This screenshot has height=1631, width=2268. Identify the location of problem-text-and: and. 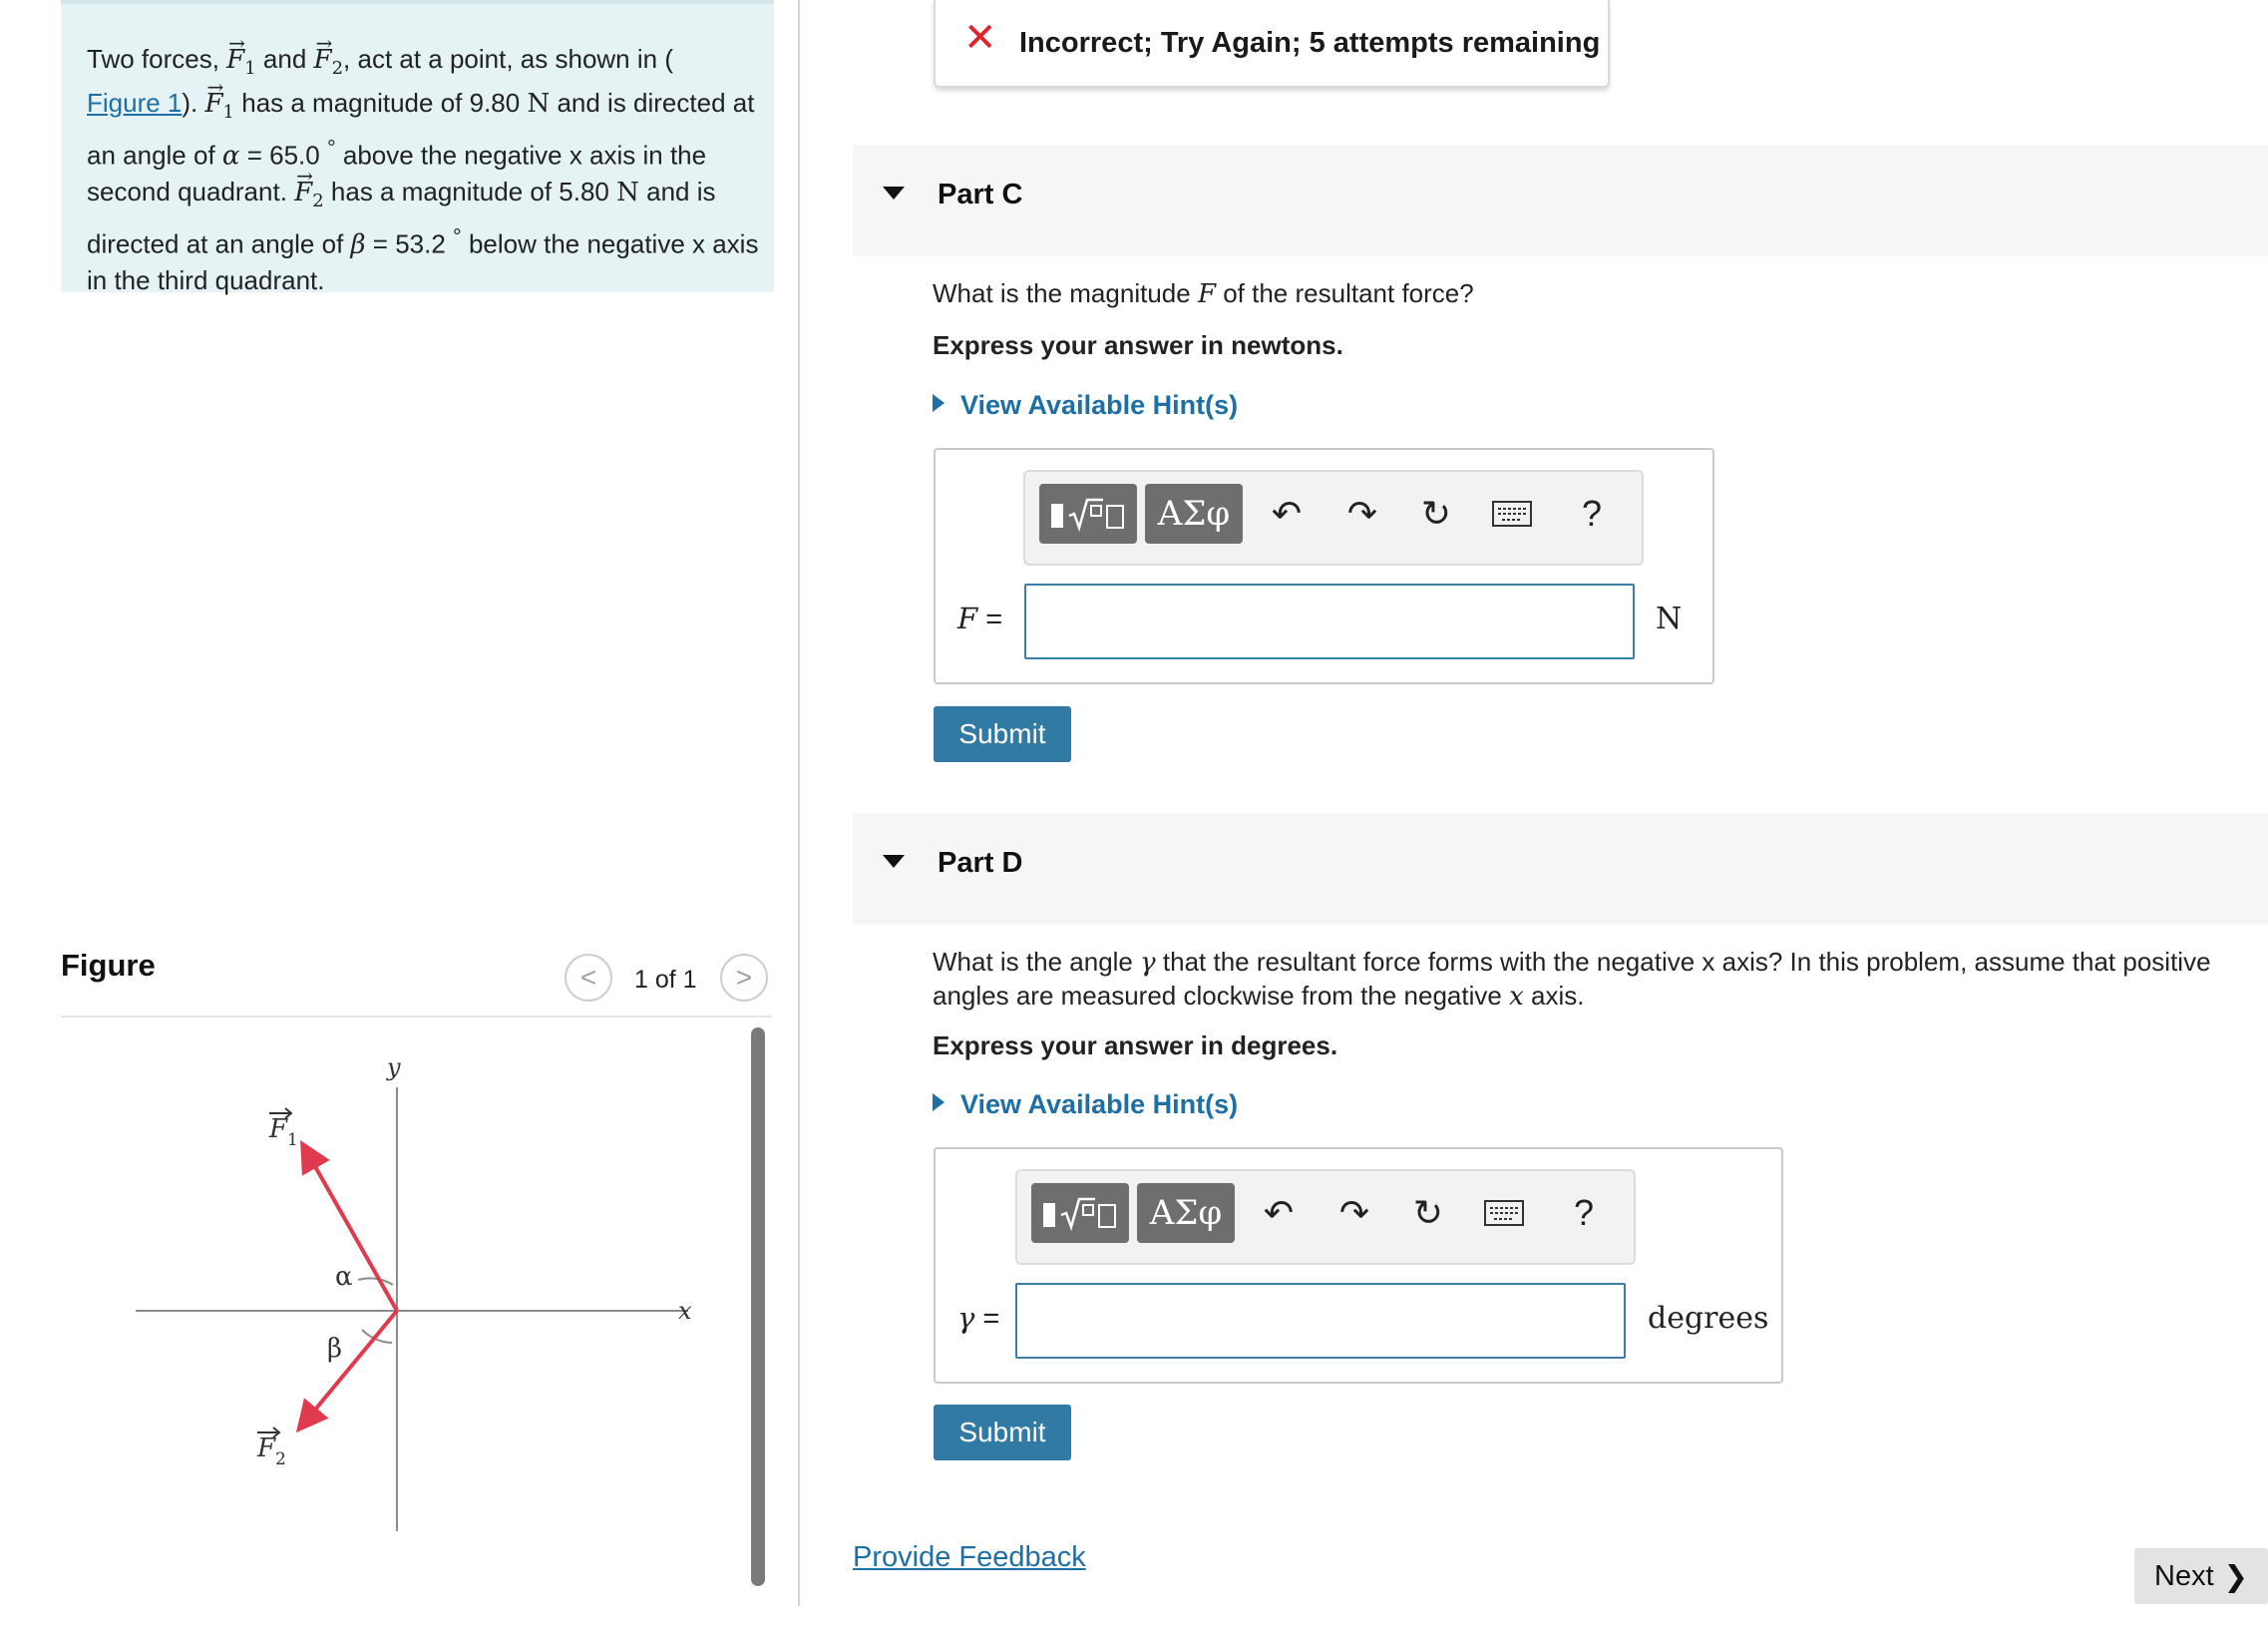
(284, 59).